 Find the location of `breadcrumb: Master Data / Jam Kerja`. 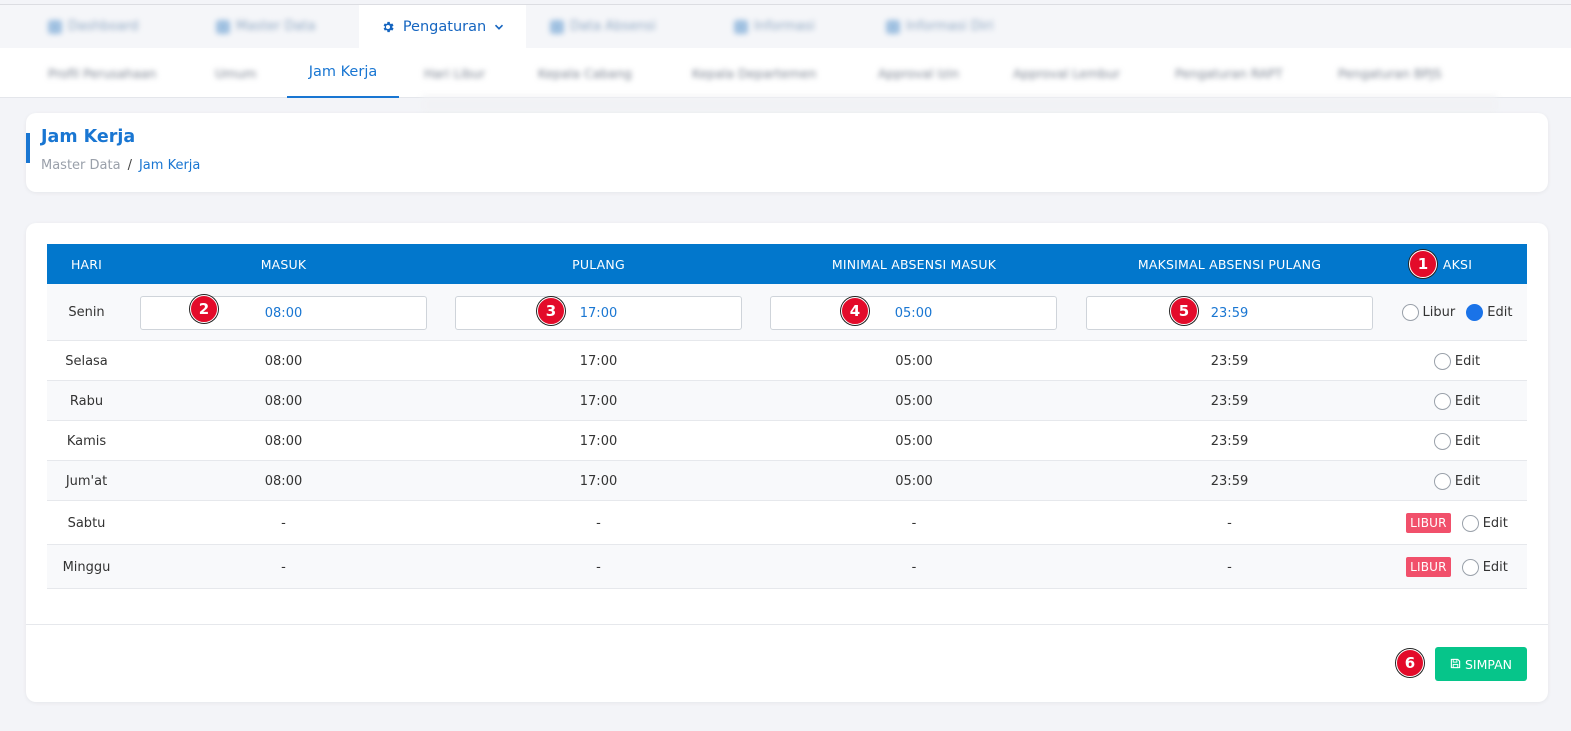

breadcrumb: Master Data / Jam Kerja is located at coordinates (120, 165).